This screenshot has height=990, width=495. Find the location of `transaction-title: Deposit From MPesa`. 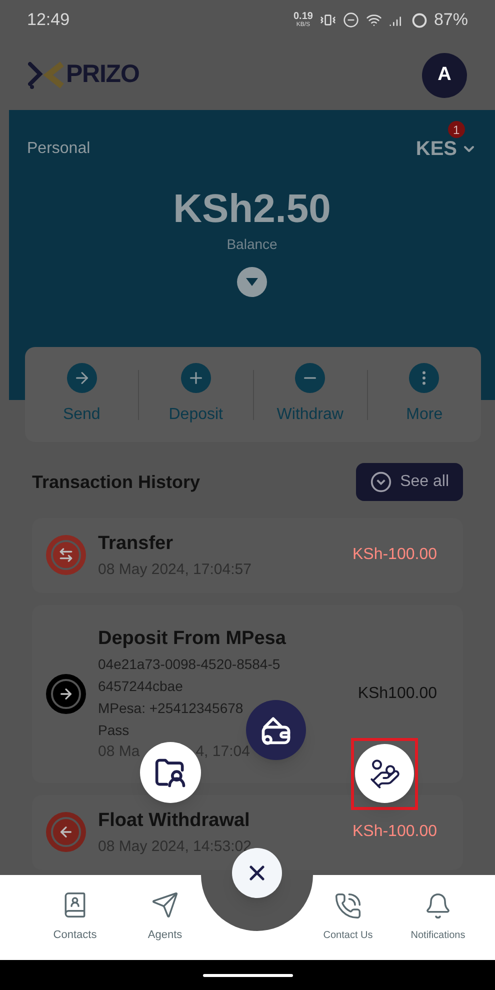

transaction-title: Deposit From MPesa is located at coordinates (192, 638).